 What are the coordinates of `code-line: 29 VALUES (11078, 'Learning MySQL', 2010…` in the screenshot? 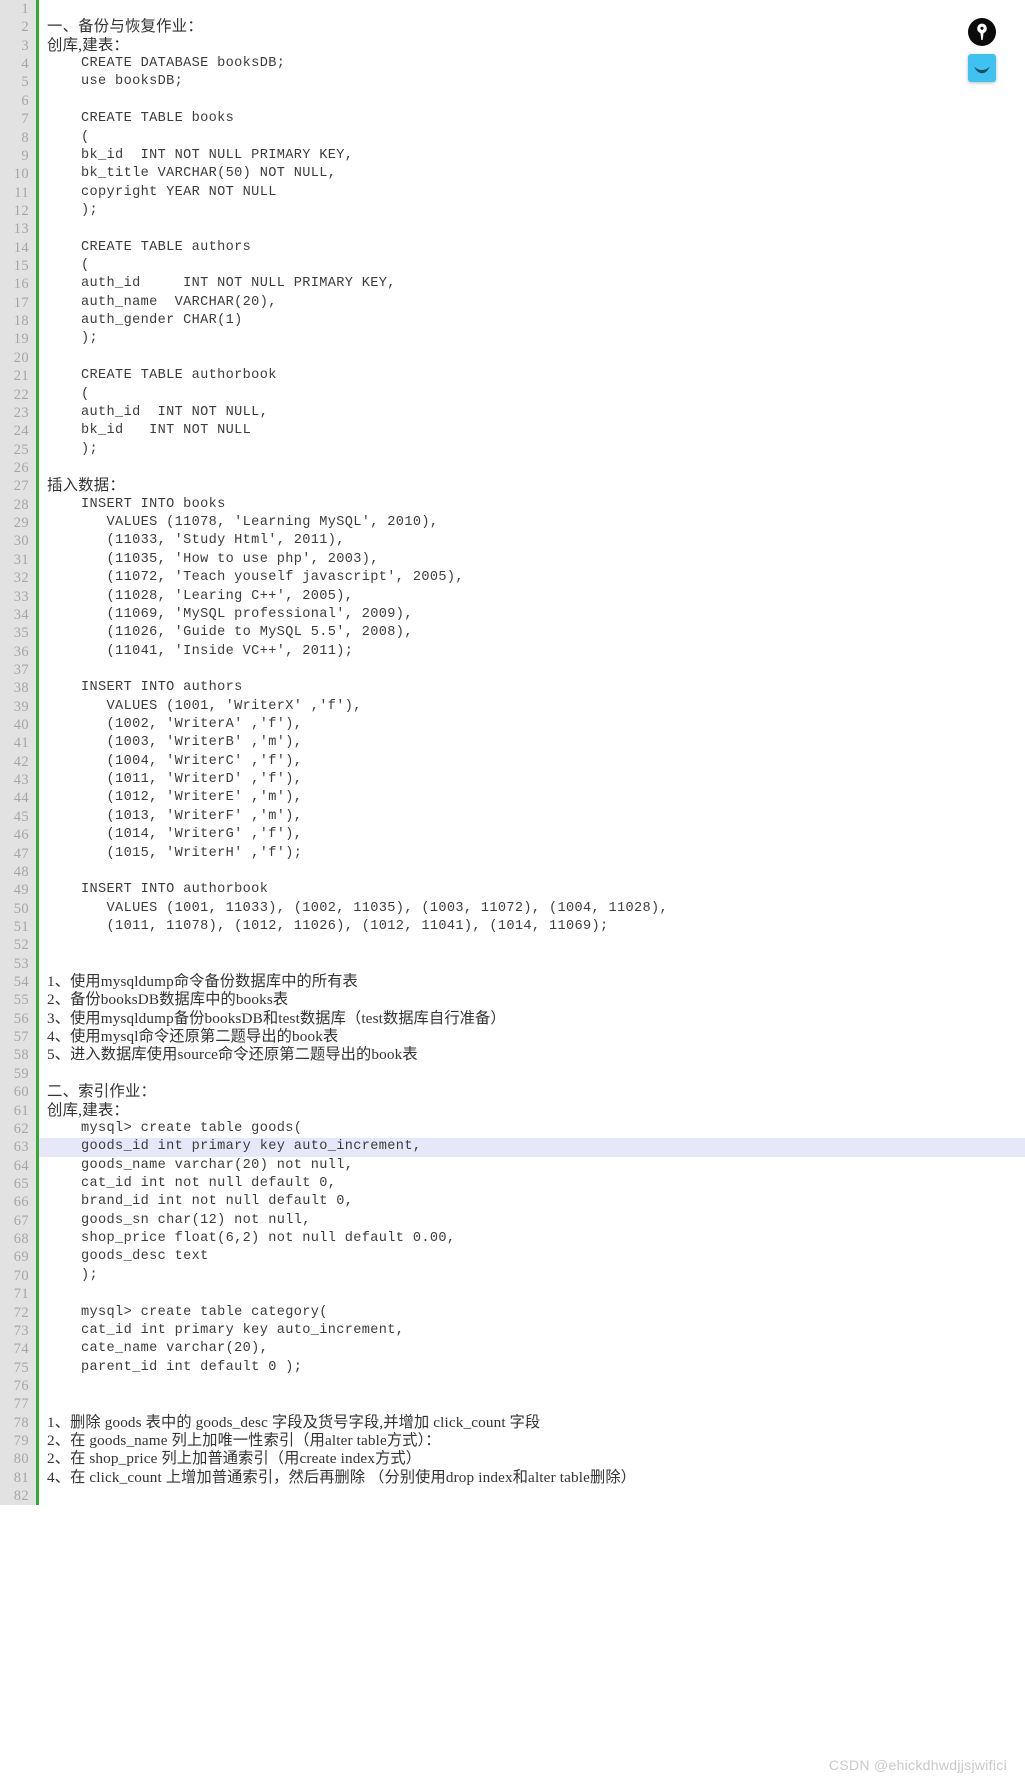 It's located at (512, 523).